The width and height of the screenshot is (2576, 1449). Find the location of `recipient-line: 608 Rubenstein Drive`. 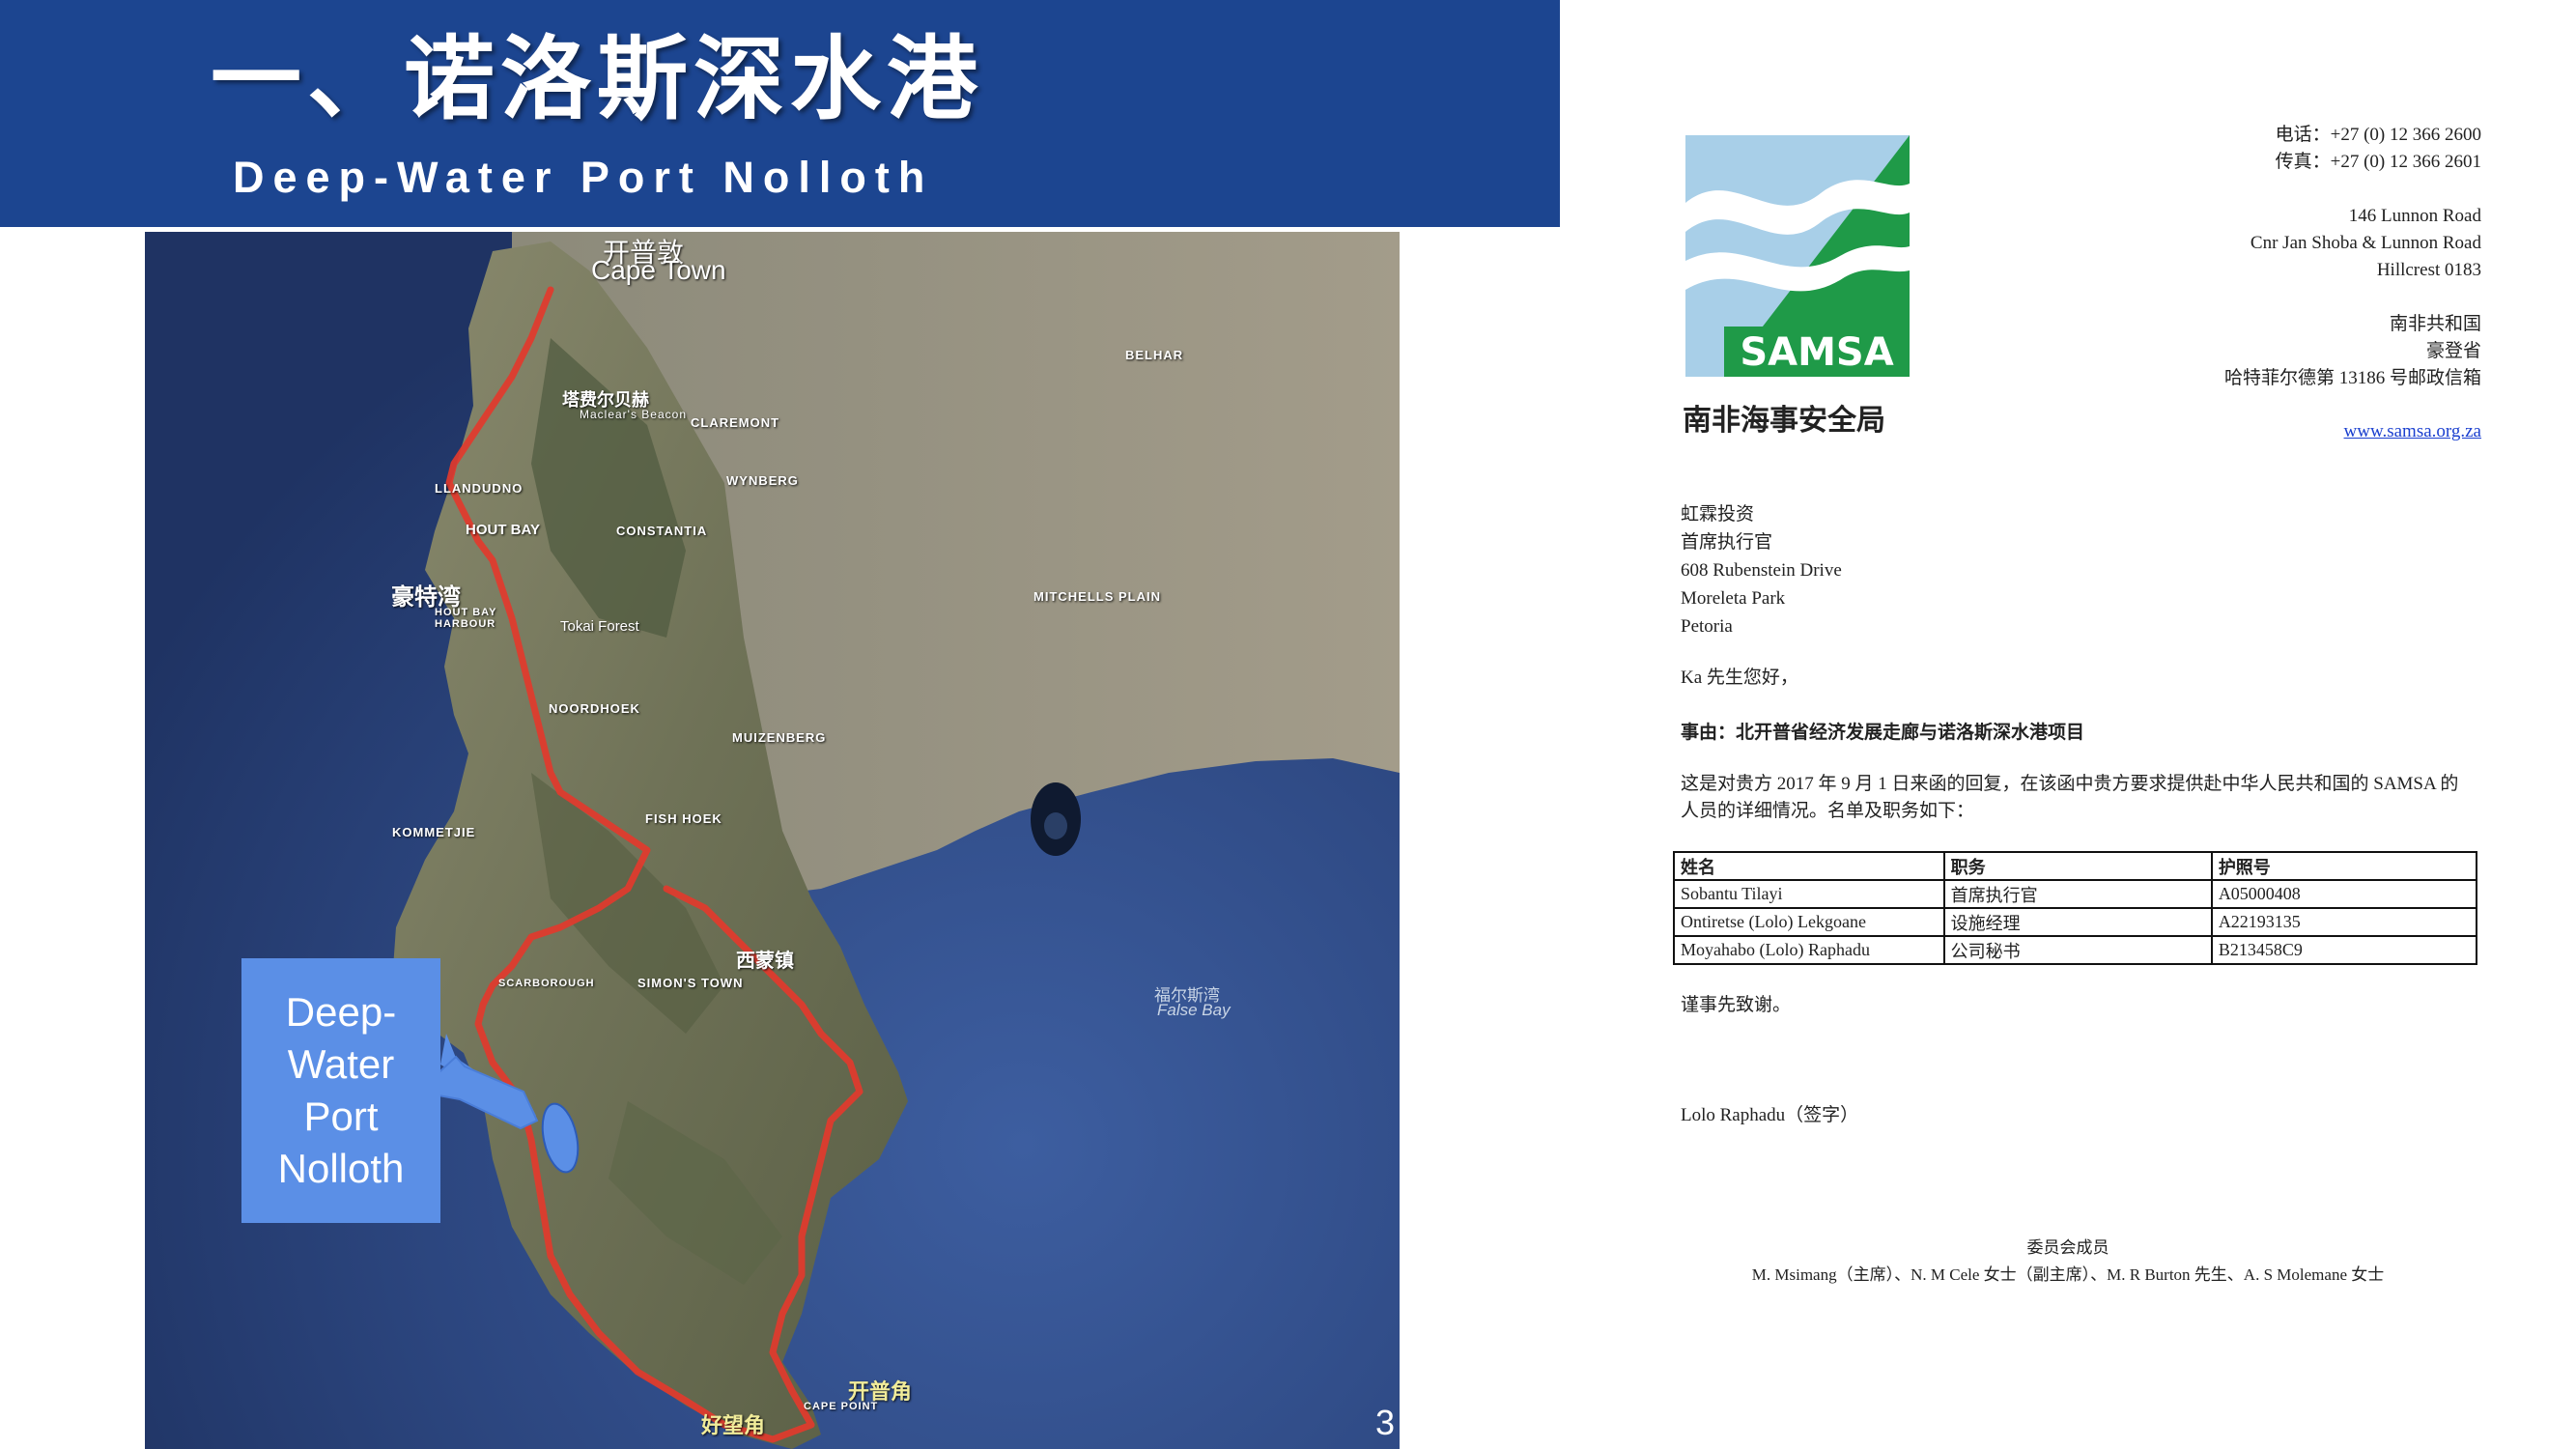

recipient-line: 608 Rubenstein Drive is located at coordinates (1761, 570).